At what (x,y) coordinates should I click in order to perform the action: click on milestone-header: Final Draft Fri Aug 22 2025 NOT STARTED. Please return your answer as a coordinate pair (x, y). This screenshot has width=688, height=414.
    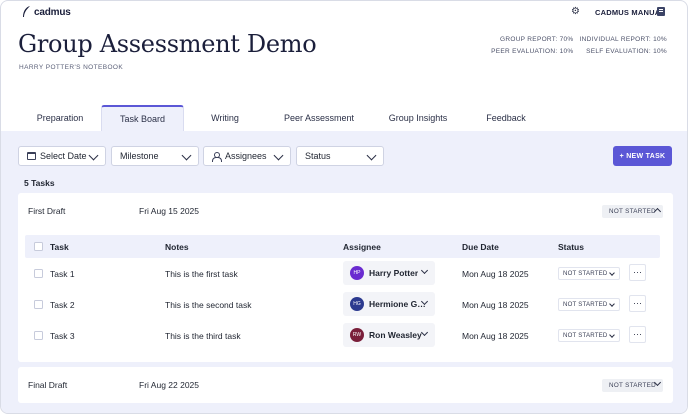
    Looking at the image, I should click on (345, 385).